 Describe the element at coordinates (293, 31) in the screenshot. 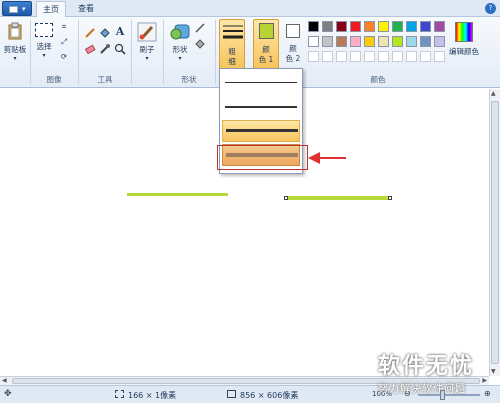

I see `color2-swatch` at that location.